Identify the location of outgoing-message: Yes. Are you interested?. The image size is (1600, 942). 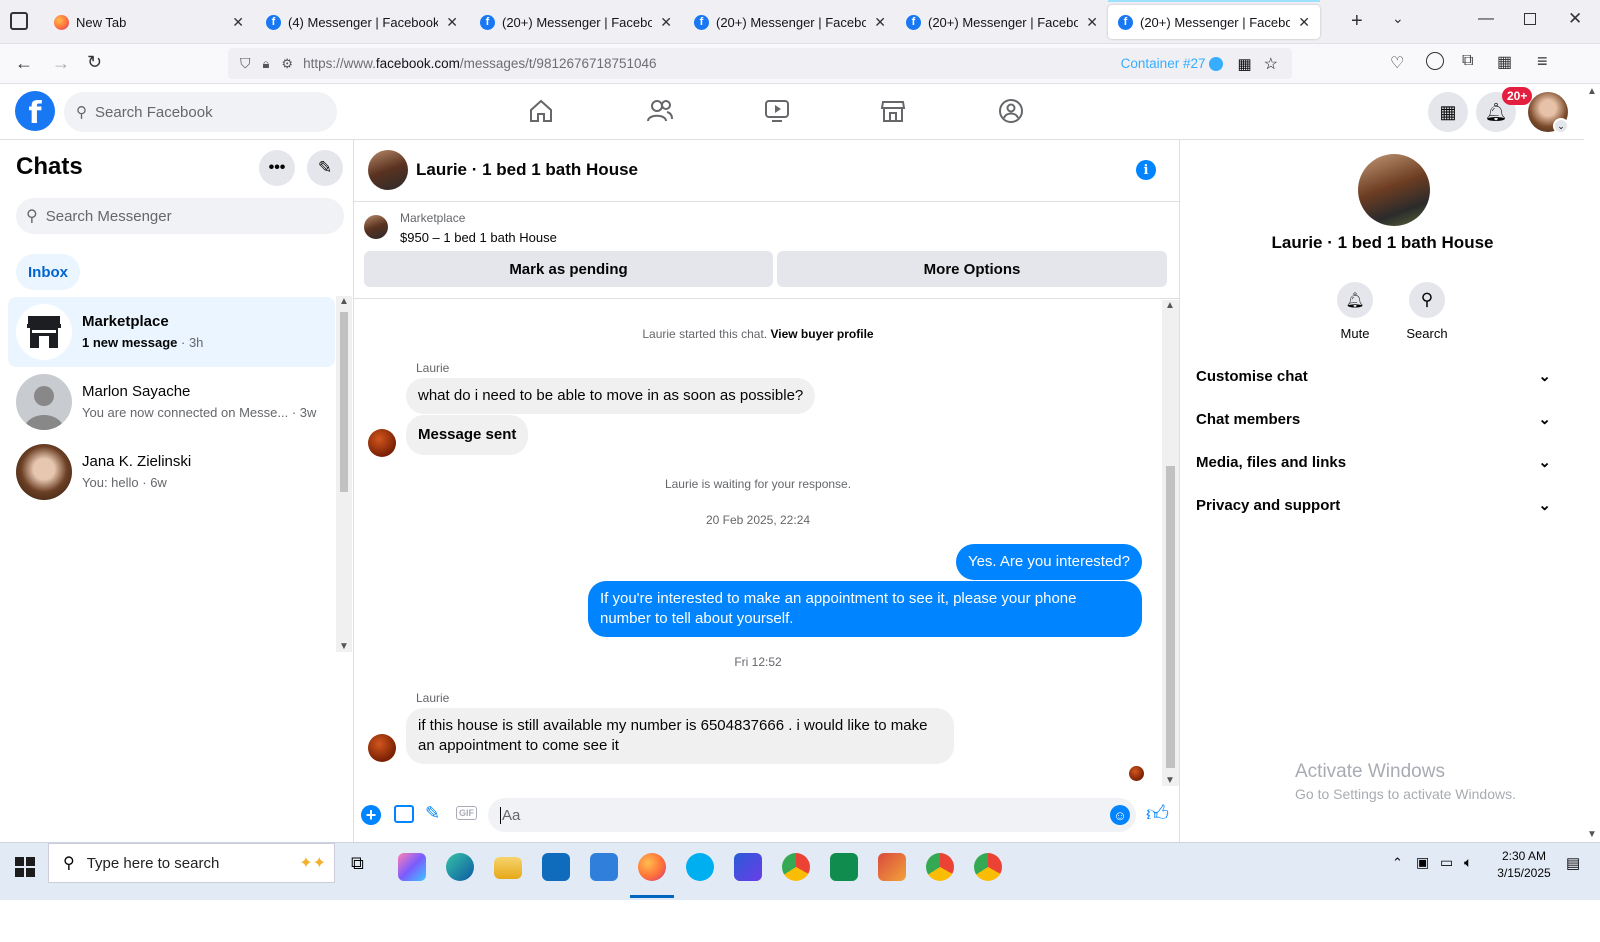
(1048, 562).